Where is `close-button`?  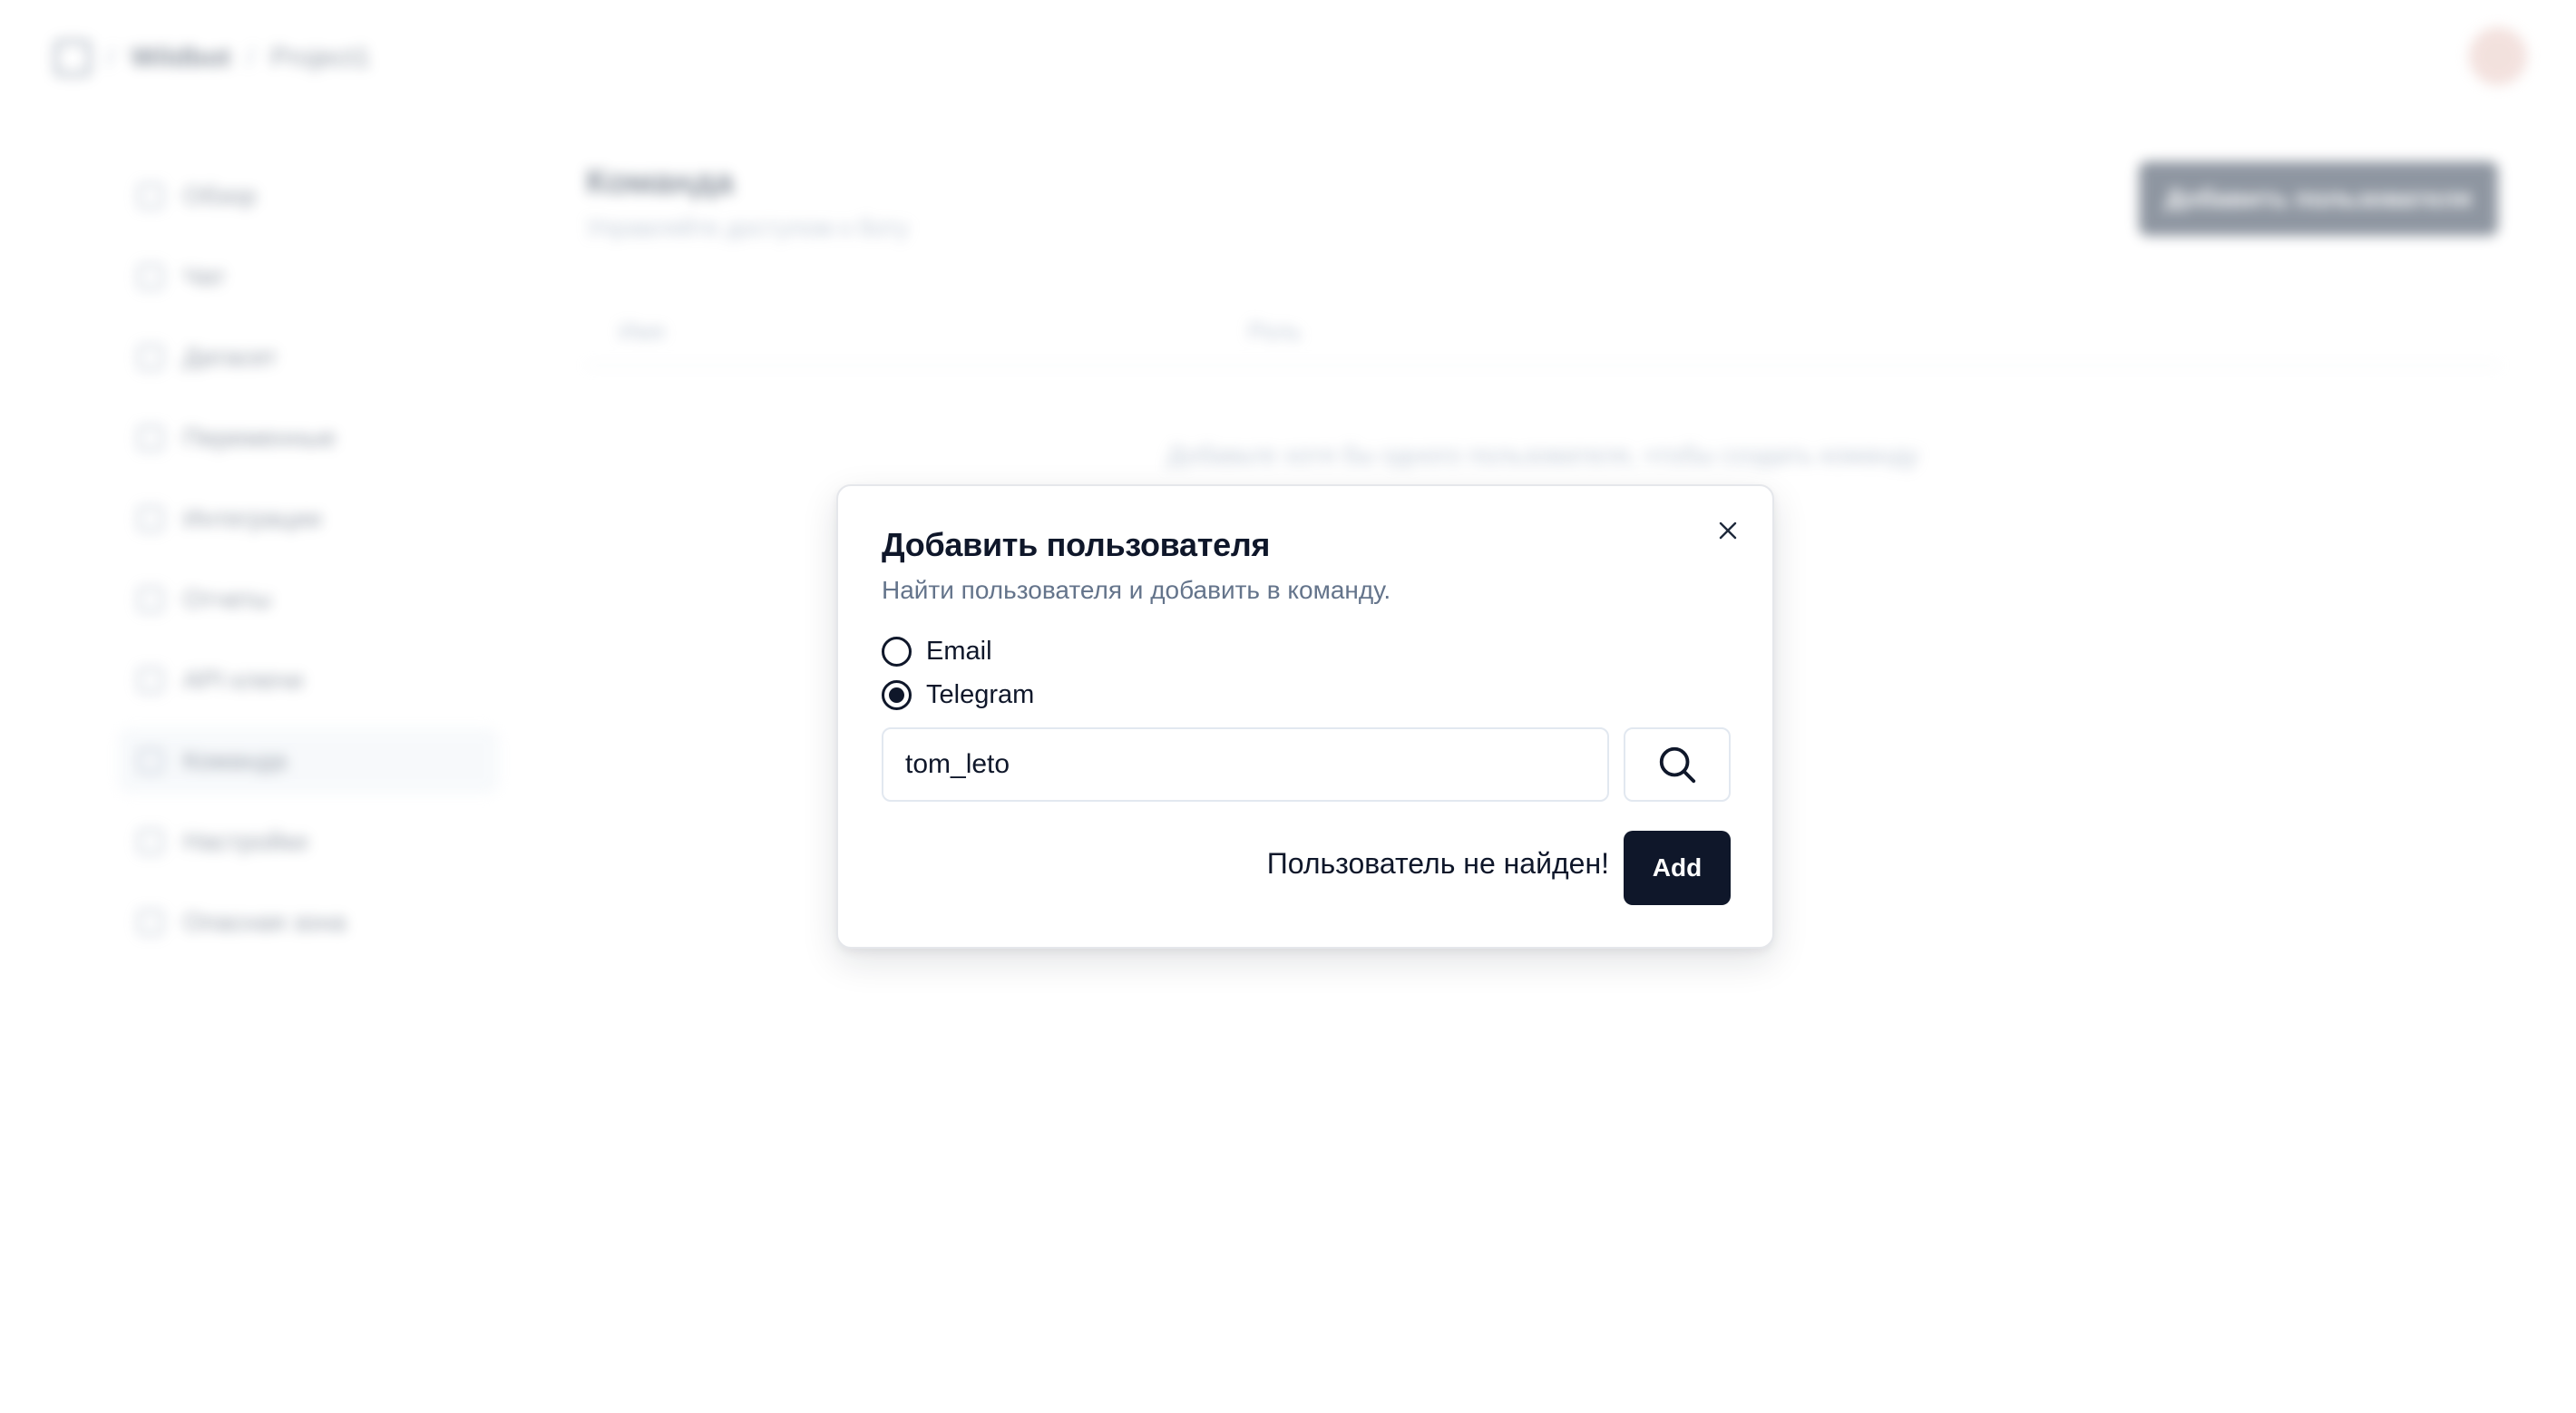
close-button is located at coordinates (1728, 531).